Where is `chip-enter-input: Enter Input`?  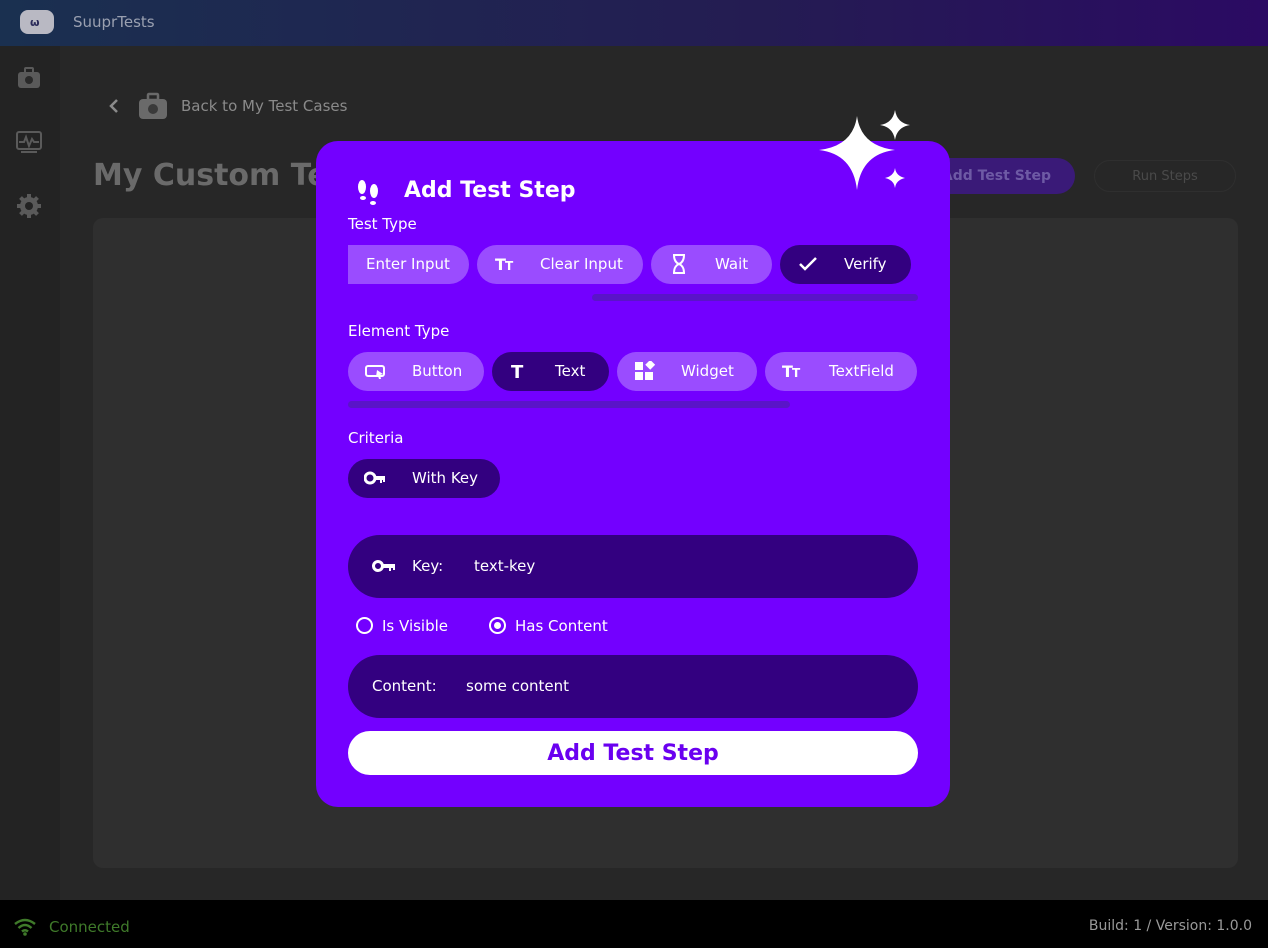
chip-enter-input: Enter Input is located at coordinates (408, 264).